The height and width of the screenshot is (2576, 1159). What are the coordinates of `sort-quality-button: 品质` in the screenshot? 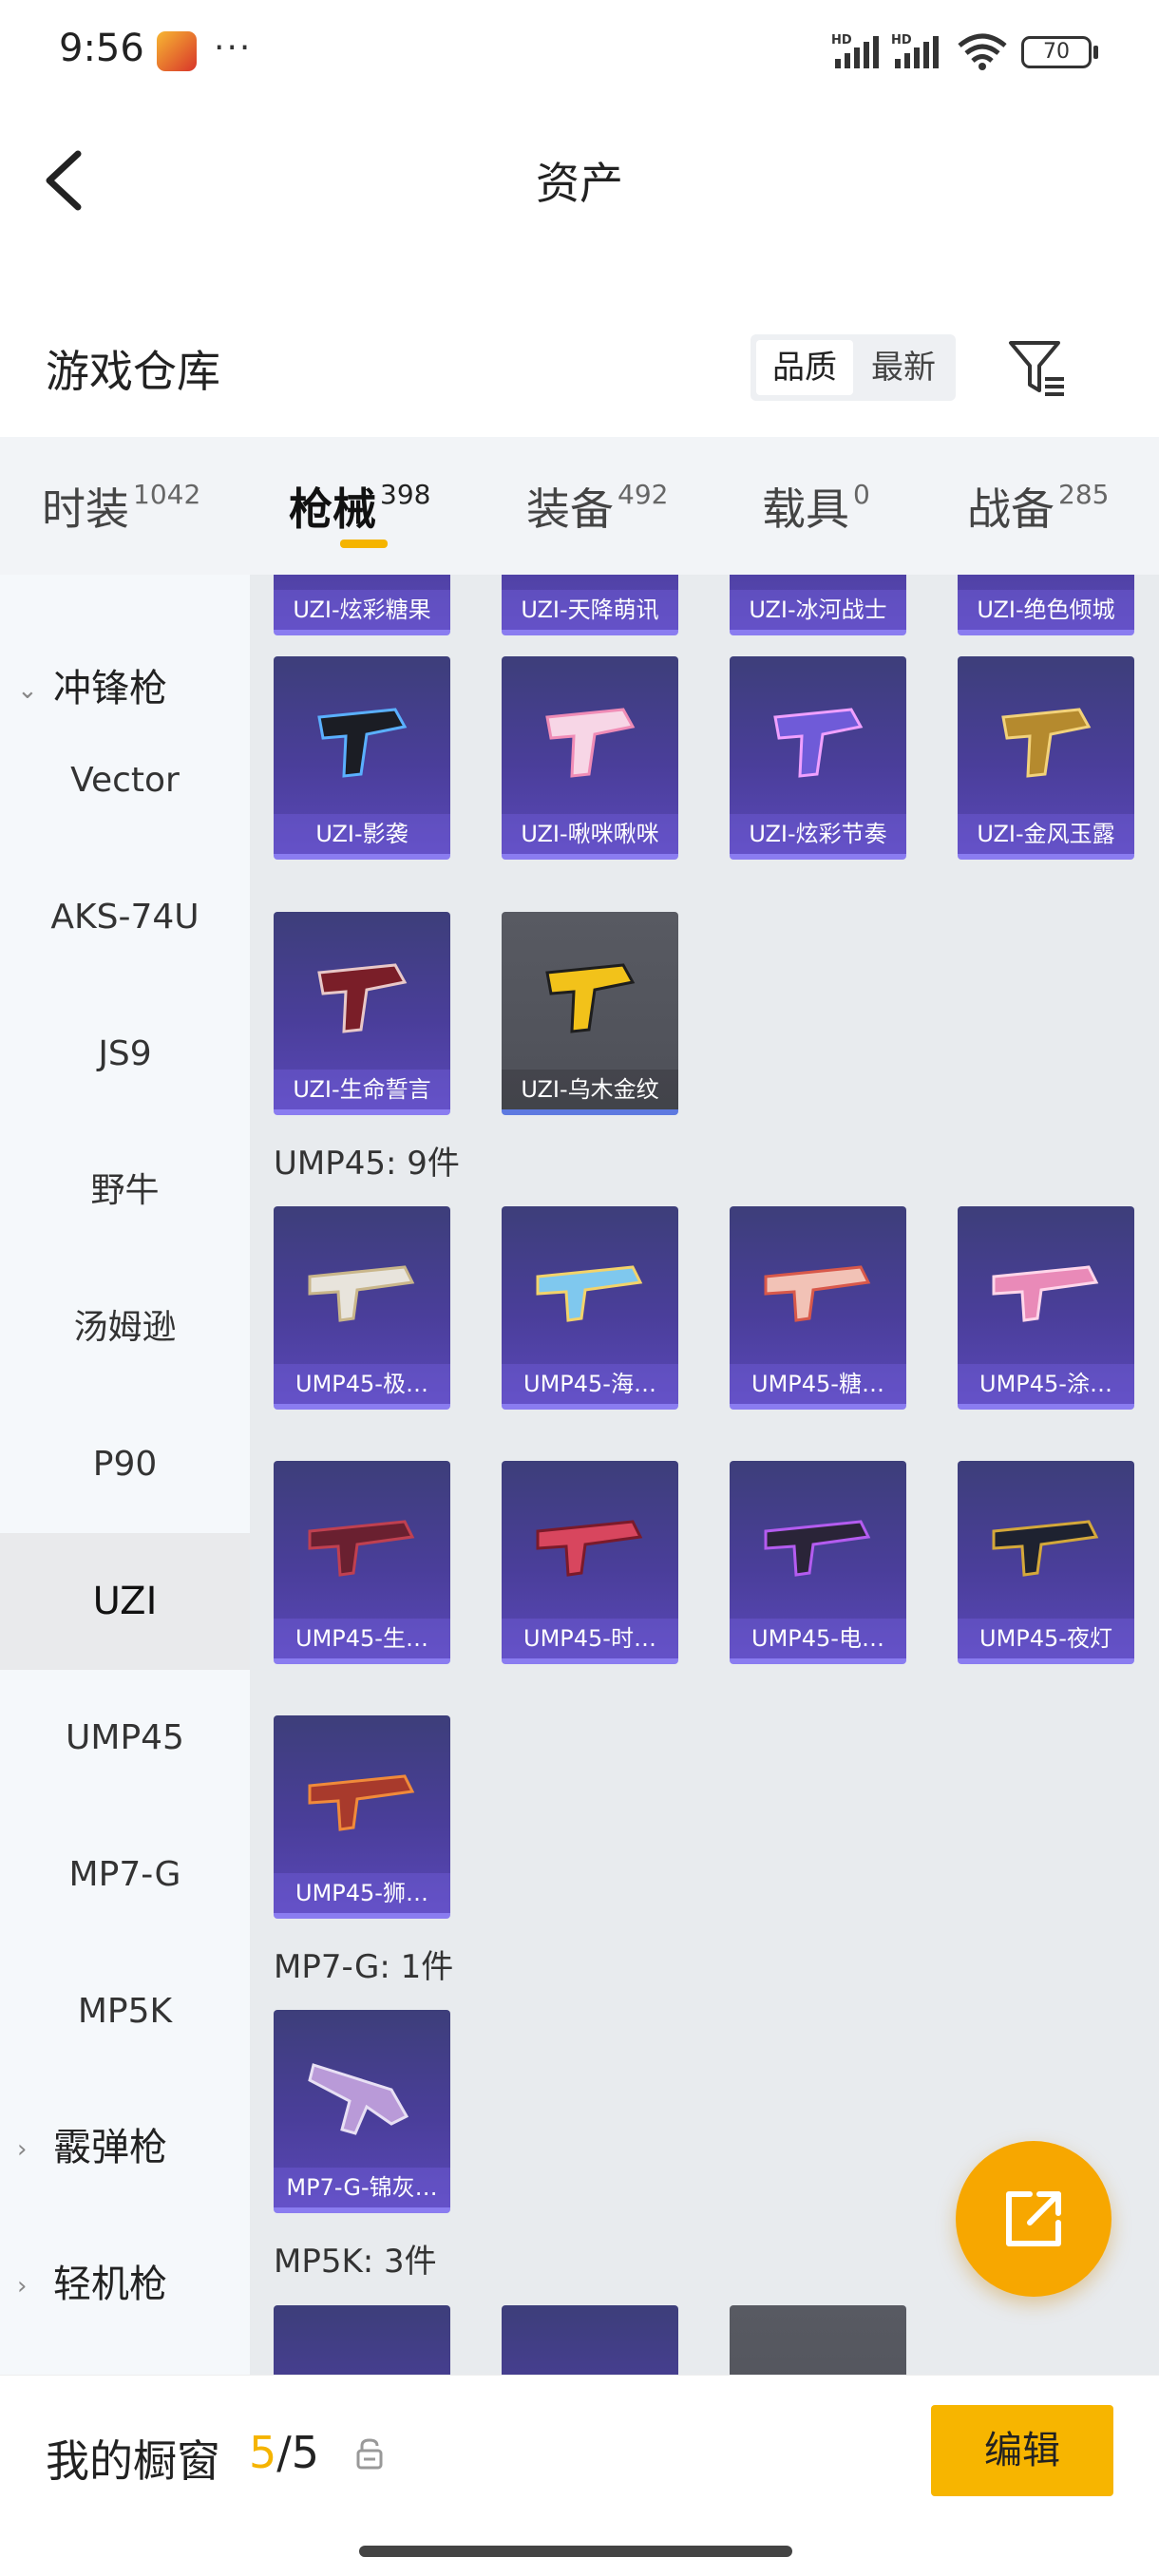 It's located at (804, 367).